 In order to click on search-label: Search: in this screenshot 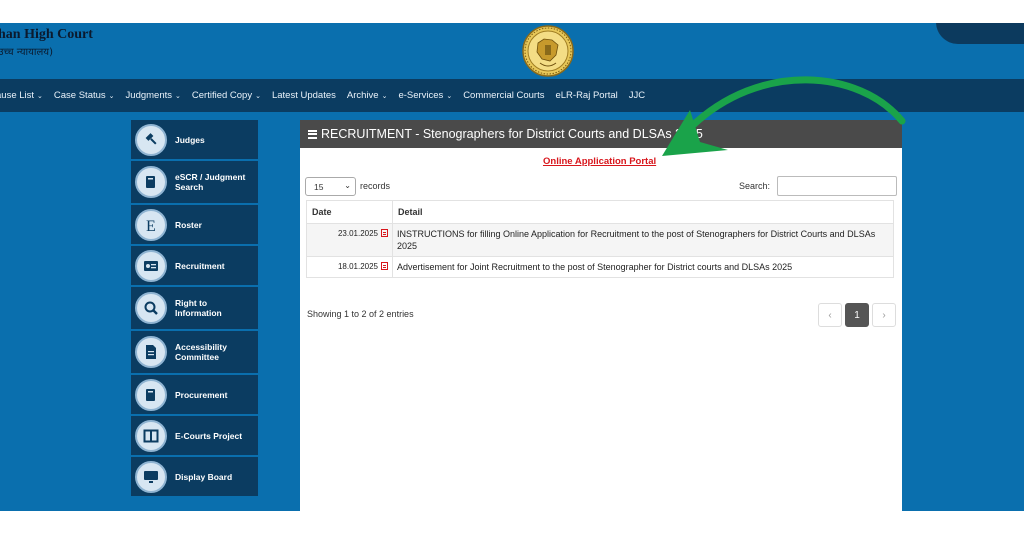, I will do `click(755, 186)`.